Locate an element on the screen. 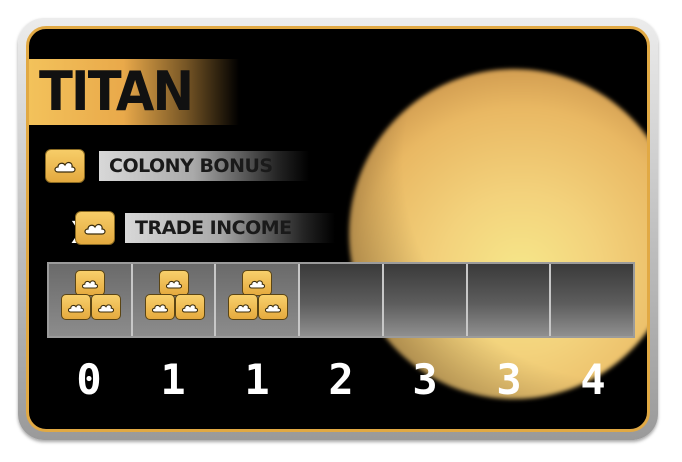 The height and width of the screenshot is (462, 682). colony-bonus-cloud-icon is located at coordinates (65, 166).